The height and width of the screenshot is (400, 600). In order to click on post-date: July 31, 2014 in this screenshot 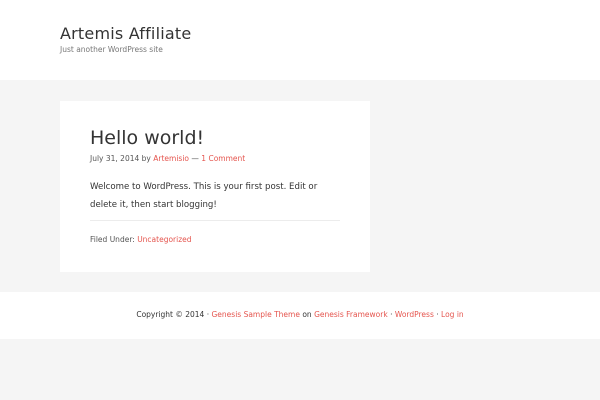, I will do `click(115, 158)`.